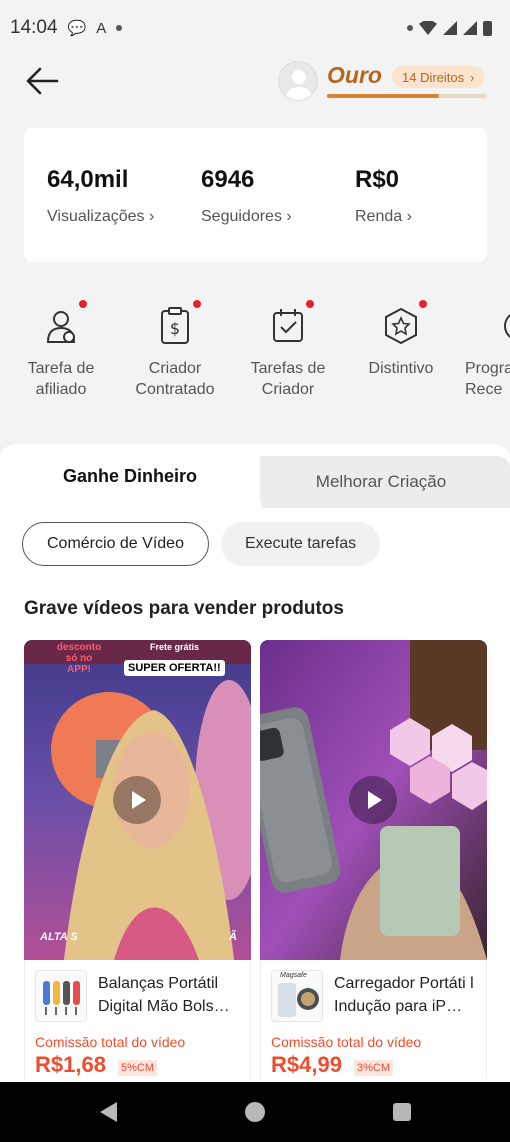 This screenshot has width=510, height=1142. What do you see at coordinates (175, 379) in the screenshot?
I see `tool-label: Criador Contratado` at bounding box center [175, 379].